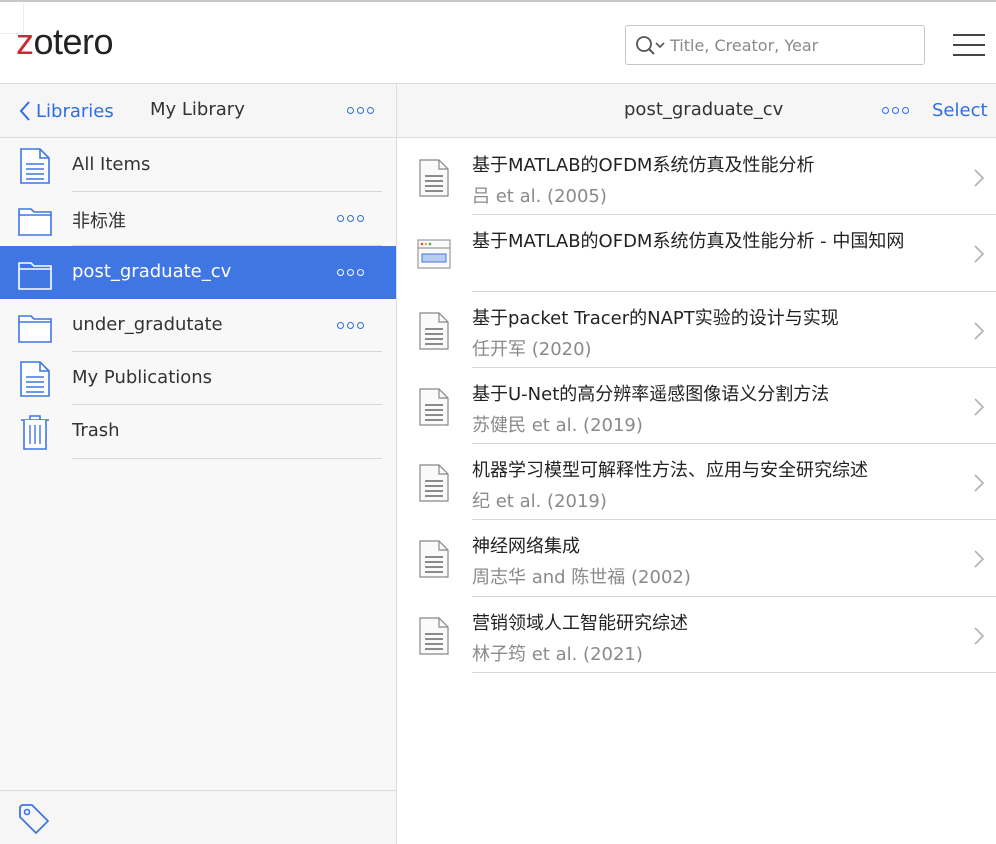 Image resolution: width=996 pixels, height=844 pixels. I want to click on list-item: 基于MATLAB的OFDM系统仿真及性能分析 吕 et al. (2005), so click(696, 177).